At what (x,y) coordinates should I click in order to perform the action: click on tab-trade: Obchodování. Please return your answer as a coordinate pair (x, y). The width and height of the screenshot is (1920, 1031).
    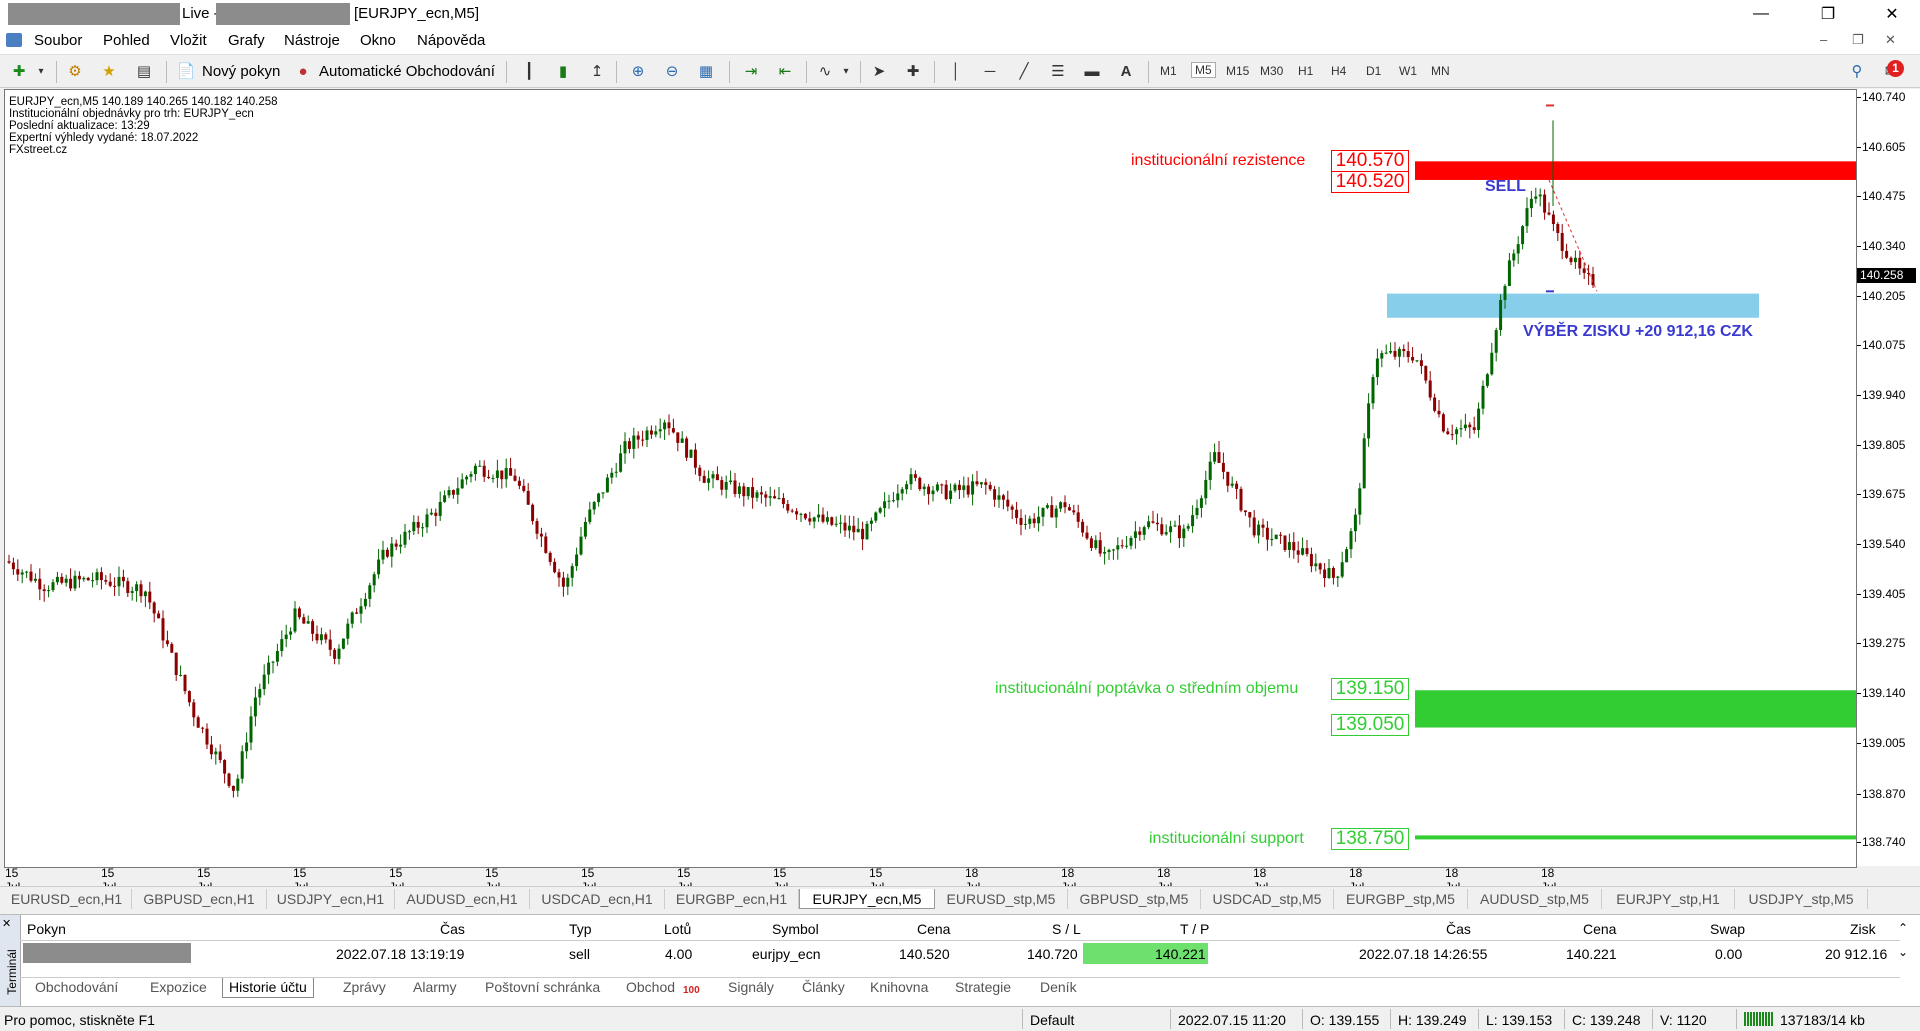
    Looking at the image, I should click on (76, 987).